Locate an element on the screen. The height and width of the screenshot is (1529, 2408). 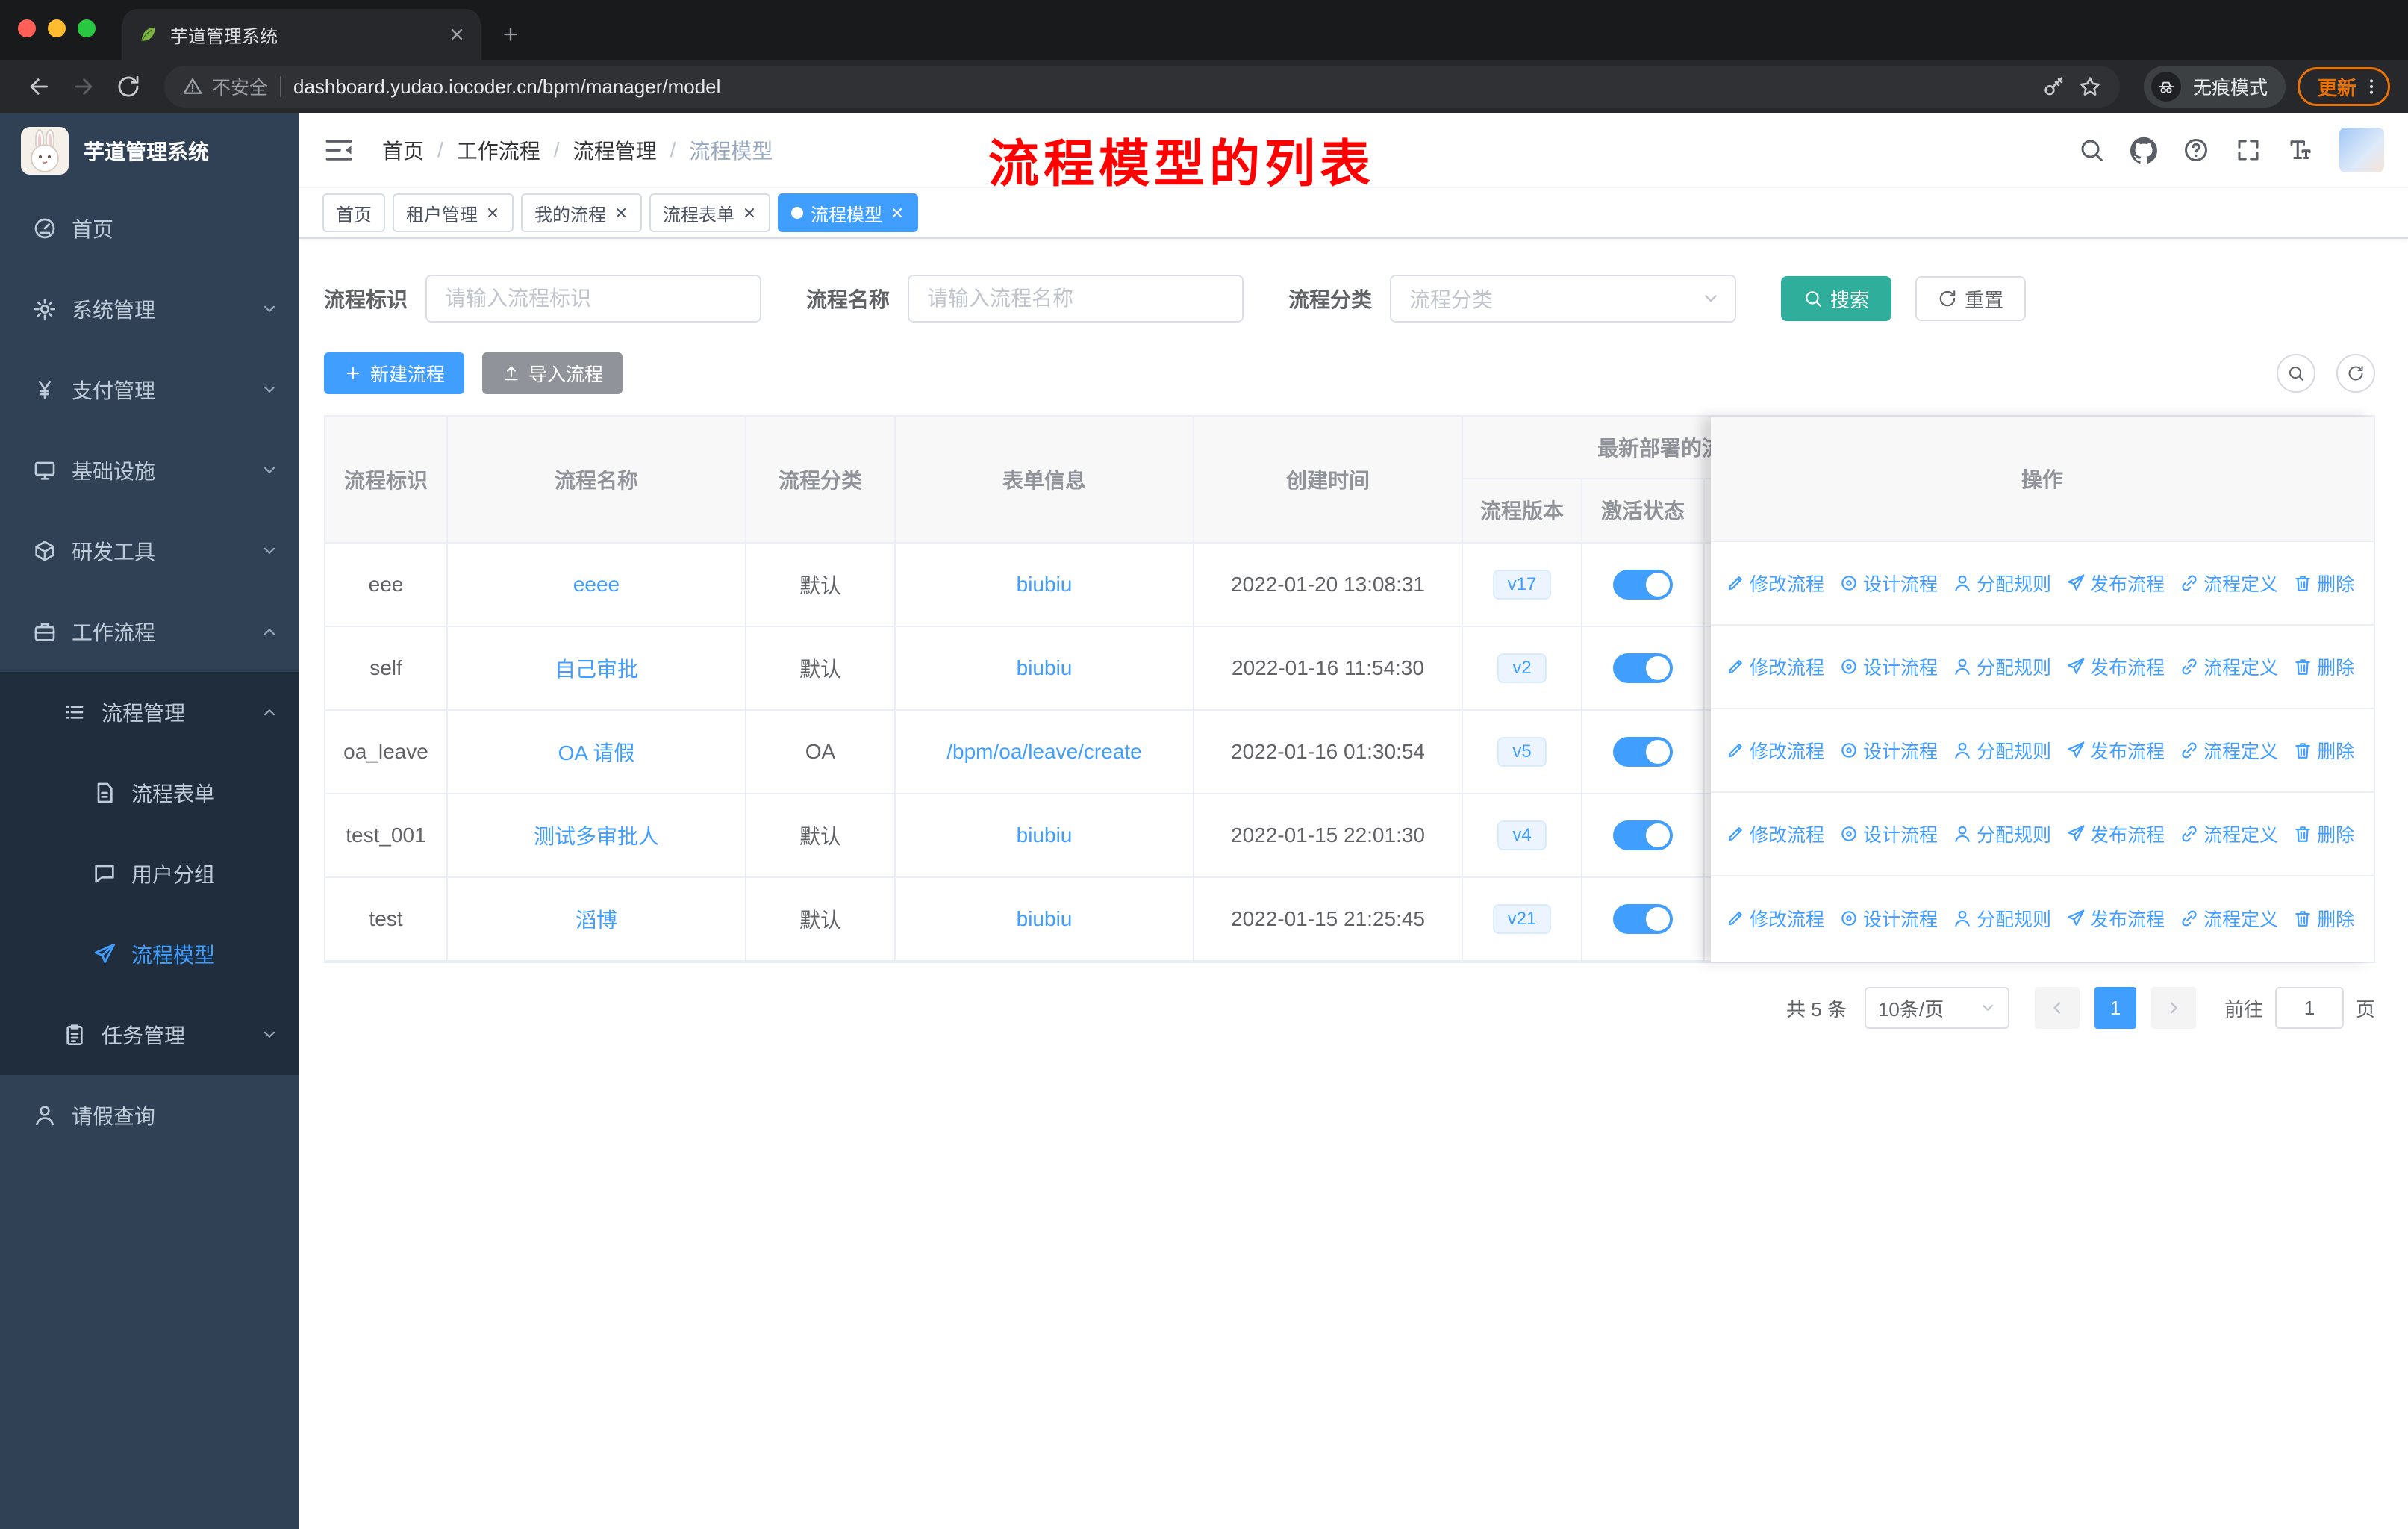
breadcrumb-item: 流程管理 is located at coordinates (615, 150).